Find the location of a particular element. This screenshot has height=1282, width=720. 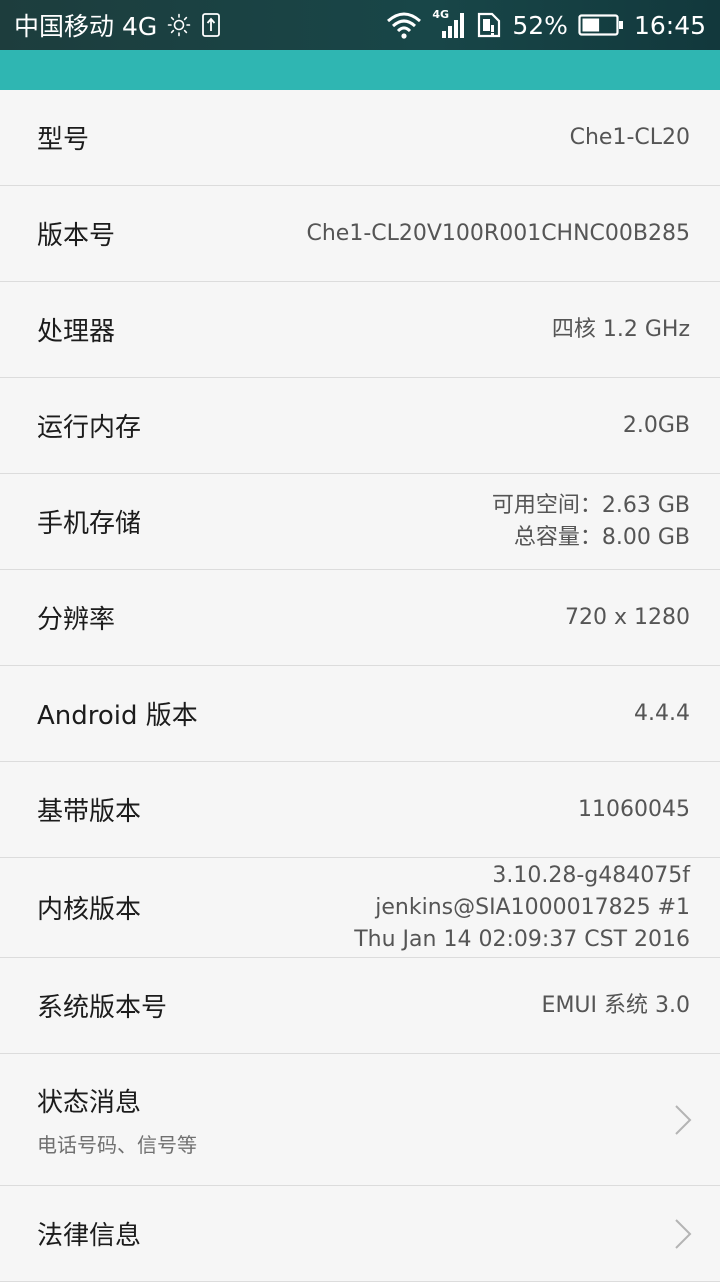

row-label: 型号 is located at coordinates (63, 140).